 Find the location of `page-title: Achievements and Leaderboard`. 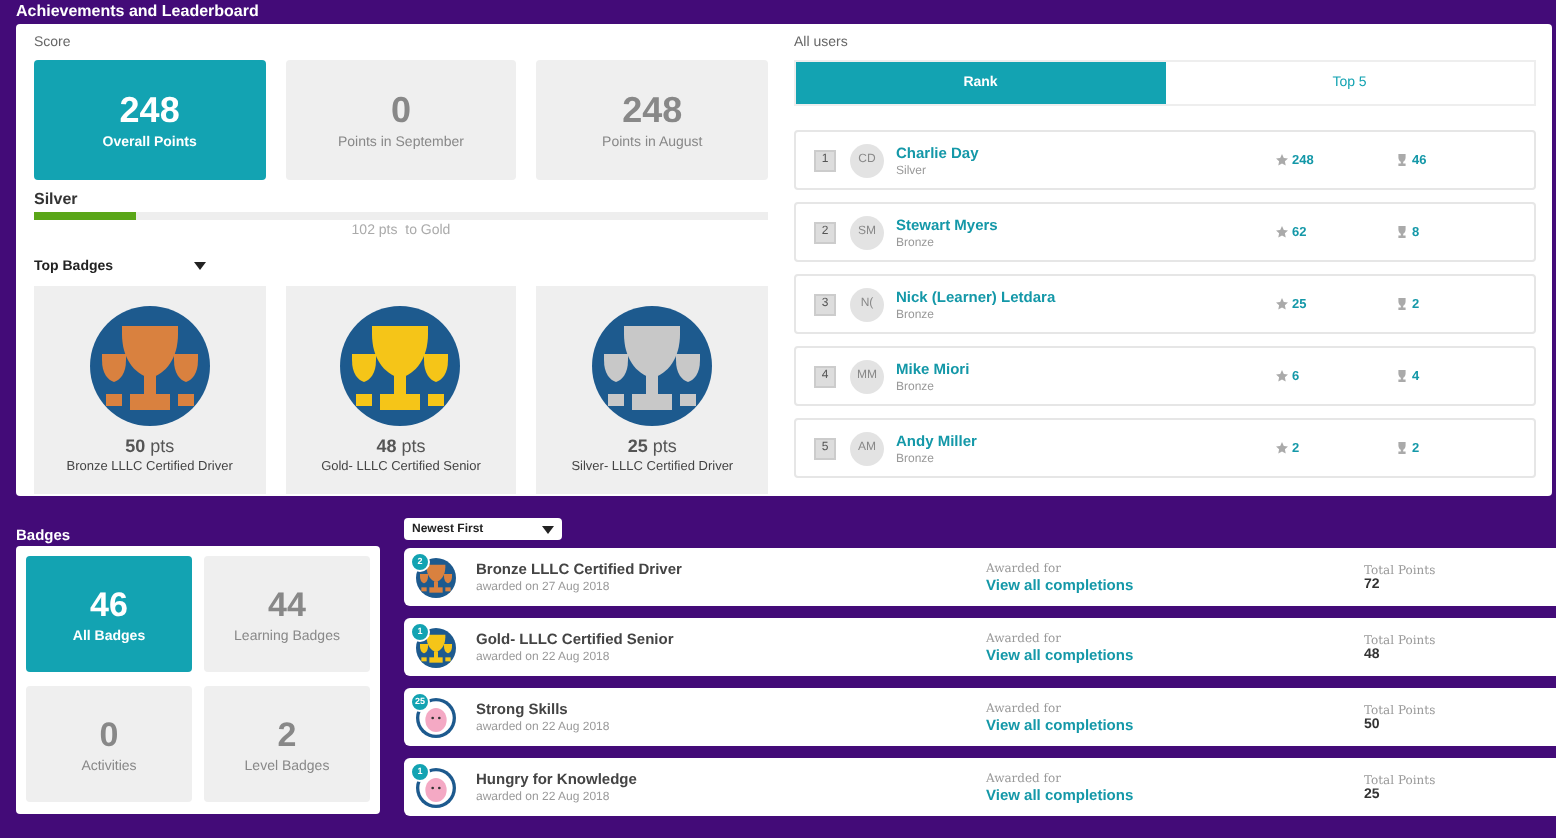

page-title: Achievements and Leaderboard is located at coordinates (137, 12).